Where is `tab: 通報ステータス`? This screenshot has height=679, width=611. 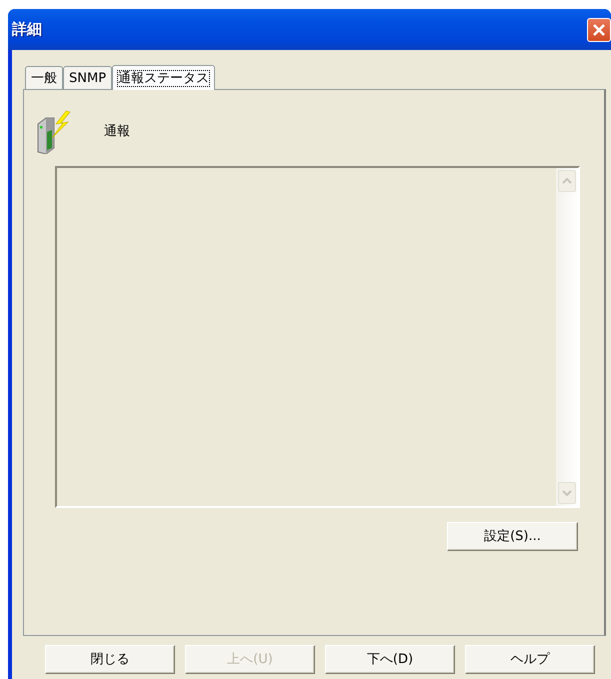
tab: 通報ステータス is located at coordinates (164, 77).